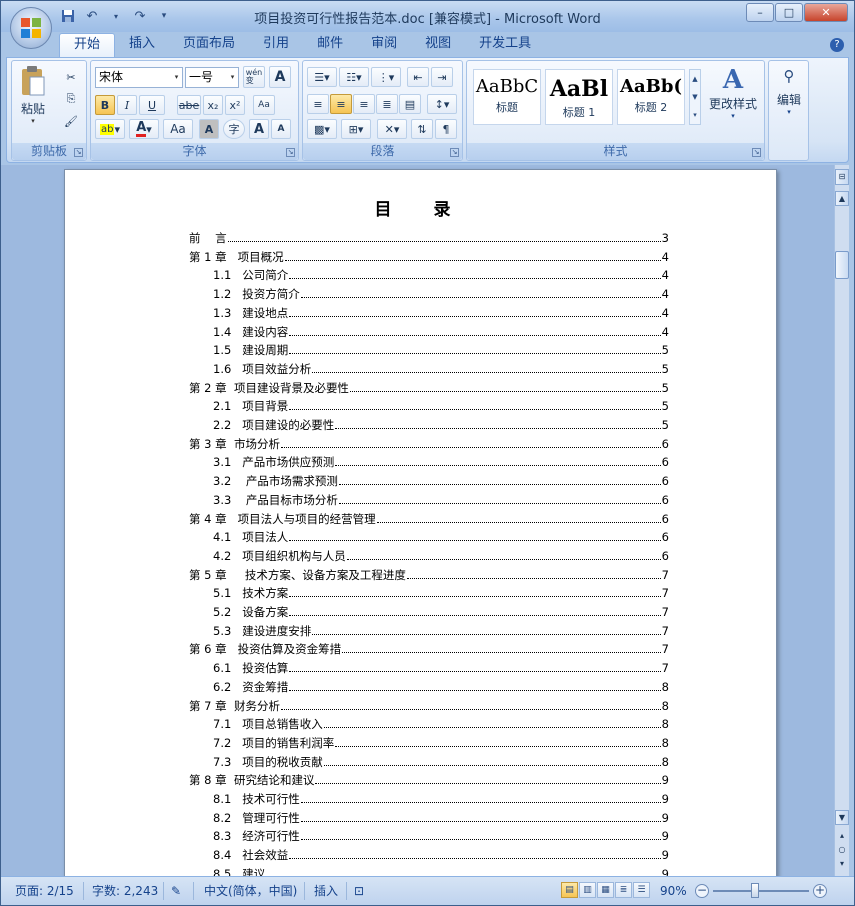  What do you see at coordinates (33, 96) in the screenshot?
I see `paste-button: 粘贴 ▾` at bounding box center [33, 96].